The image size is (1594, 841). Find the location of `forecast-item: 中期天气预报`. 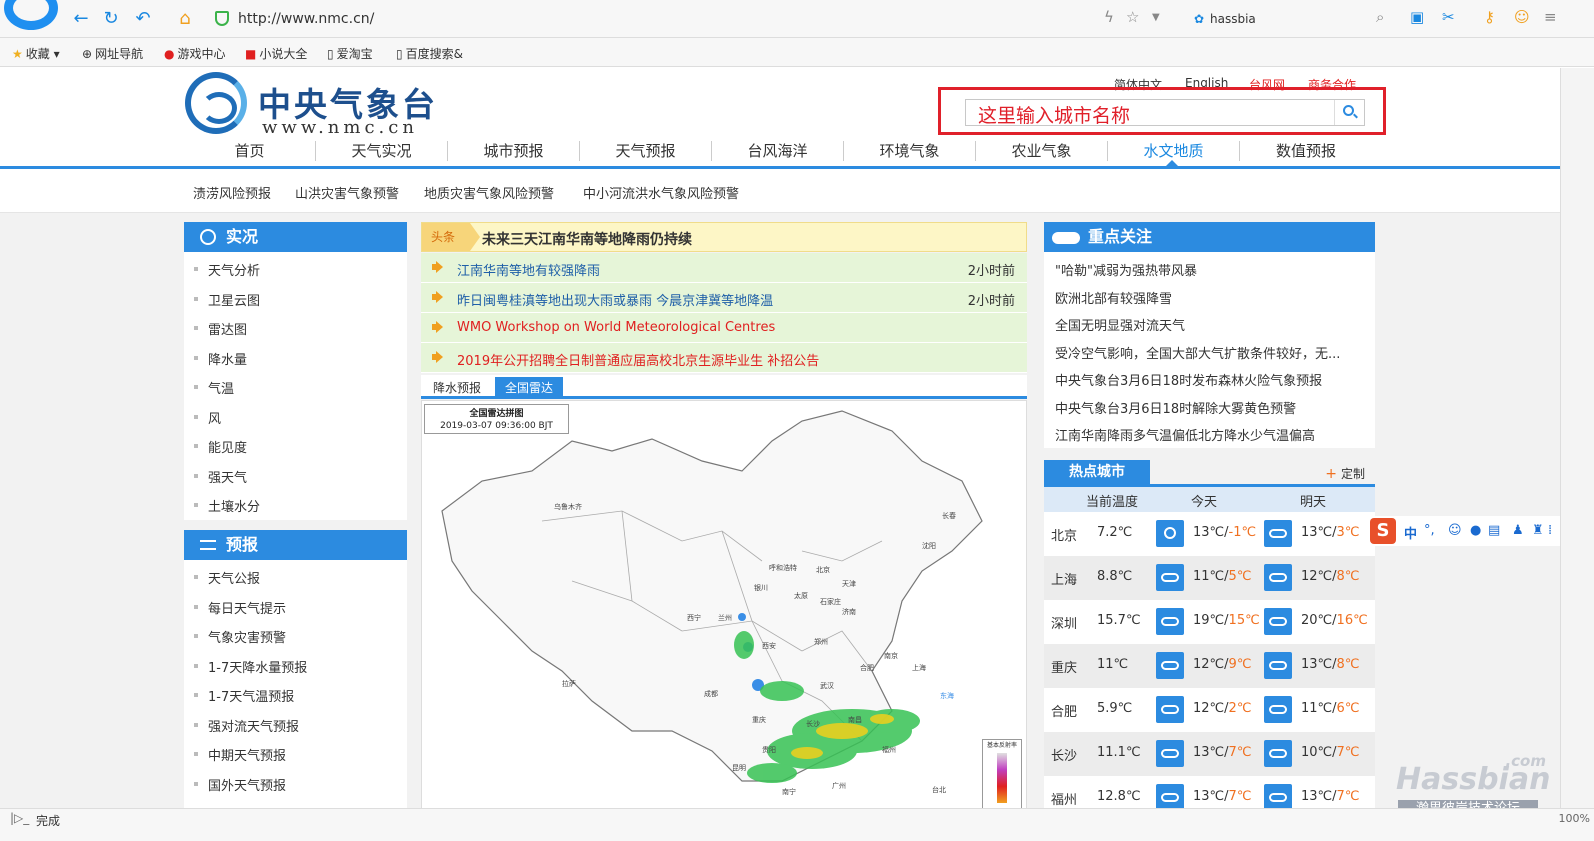

forecast-item: 中期天气预报 is located at coordinates (239, 754).